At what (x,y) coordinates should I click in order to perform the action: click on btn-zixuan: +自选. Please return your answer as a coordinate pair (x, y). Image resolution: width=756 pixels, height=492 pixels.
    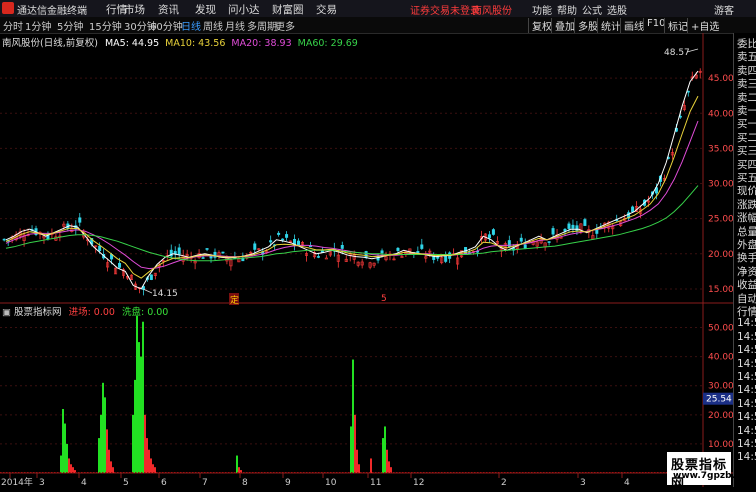
    Looking at the image, I should click on (704, 25).